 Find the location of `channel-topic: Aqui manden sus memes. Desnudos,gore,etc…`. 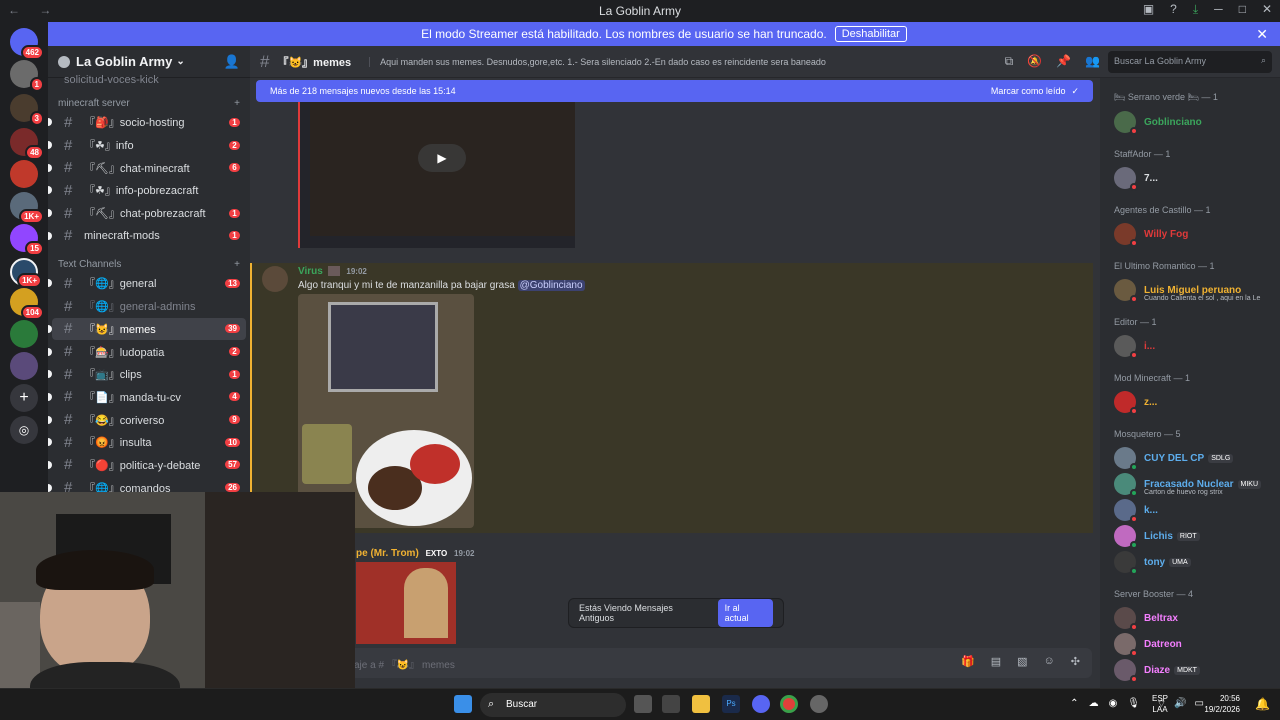

channel-topic: Aqui manden sus memes. Desnudos,gore,etc… is located at coordinates (597, 61).